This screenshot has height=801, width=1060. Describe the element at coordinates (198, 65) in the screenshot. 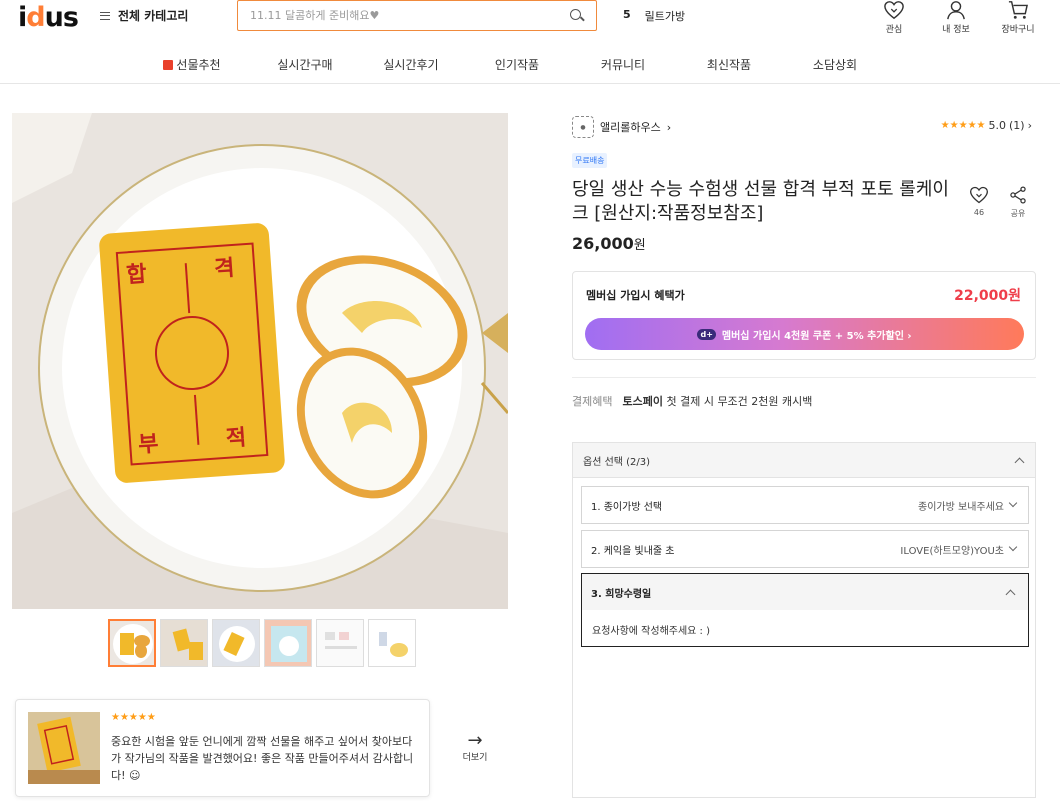

I see `nav-gift-label: 선물추천` at that location.